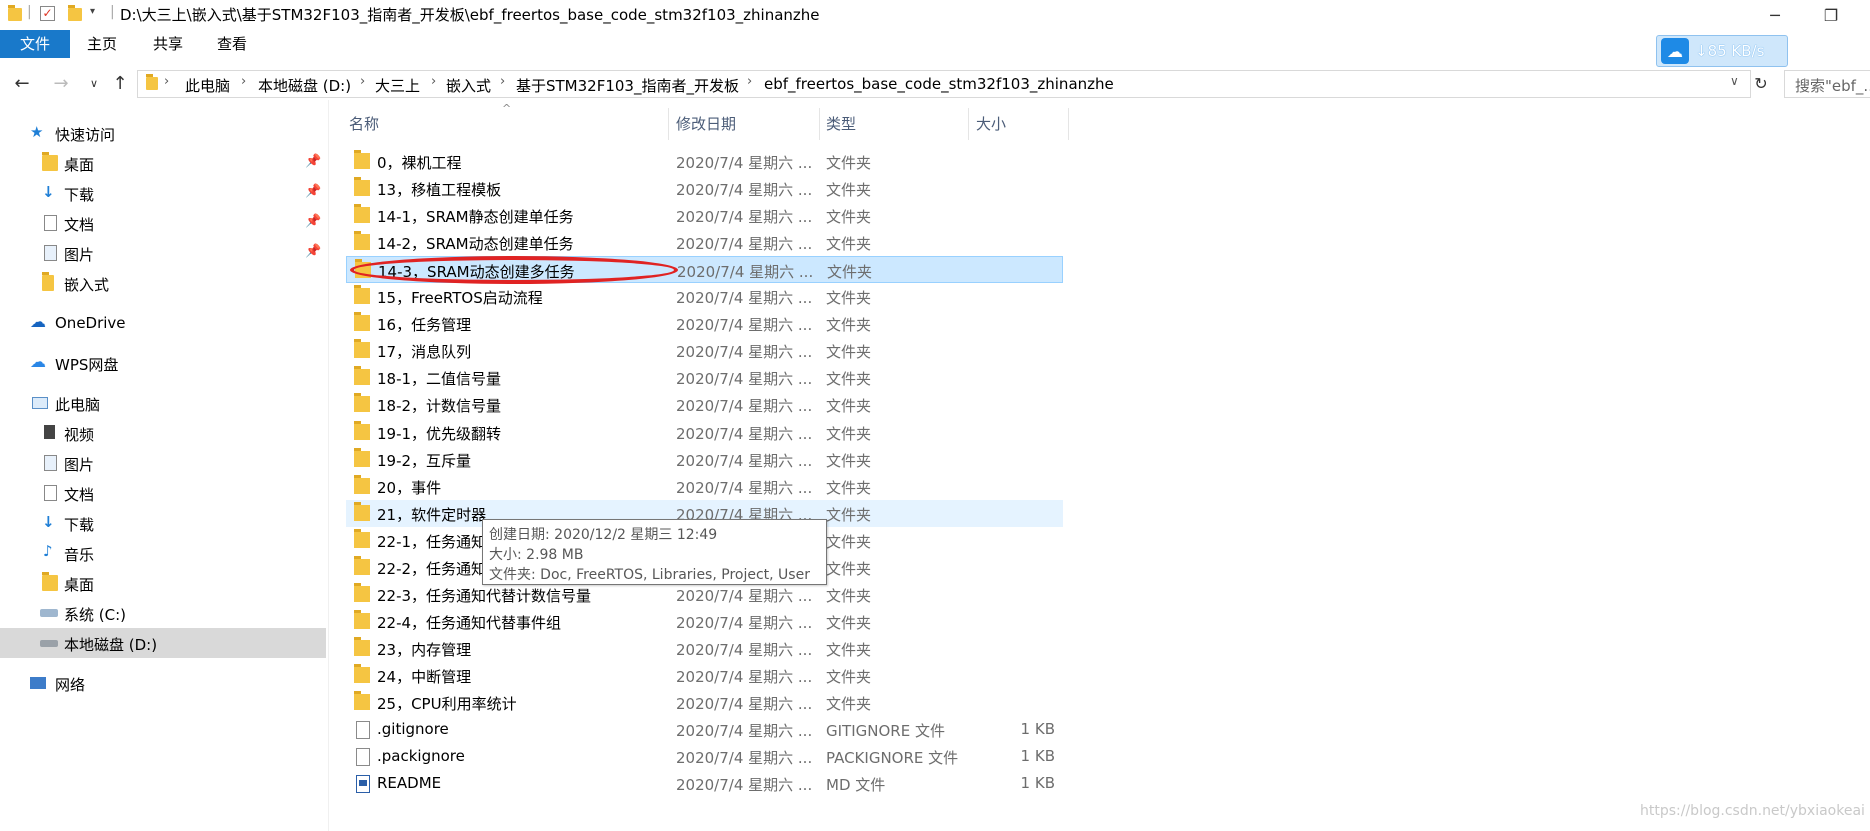 The height and width of the screenshot is (831, 1870). Describe the element at coordinates (163, 553) in the screenshot. I see `sidebar-item-music: ♪ 音乐` at that location.